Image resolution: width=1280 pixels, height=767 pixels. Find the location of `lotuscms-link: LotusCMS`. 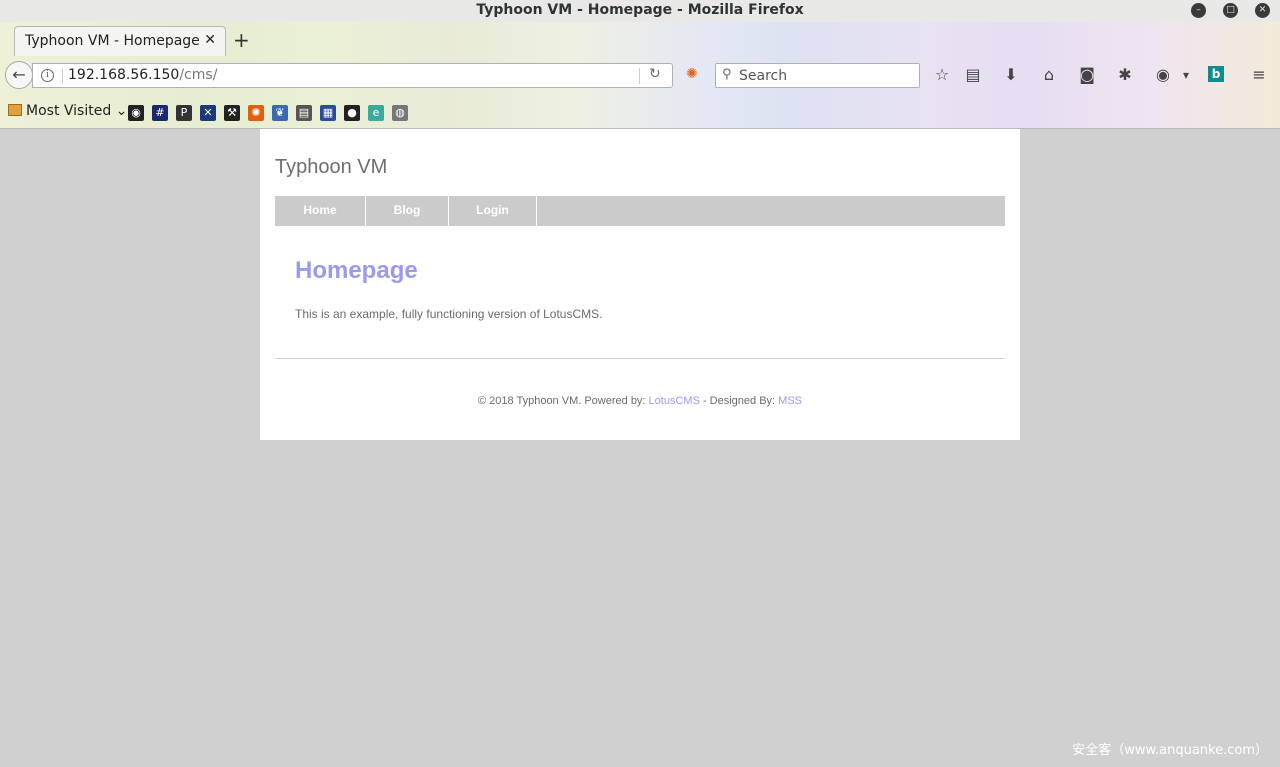

lotuscms-link: LotusCMS is located at coordinates (674, 401).